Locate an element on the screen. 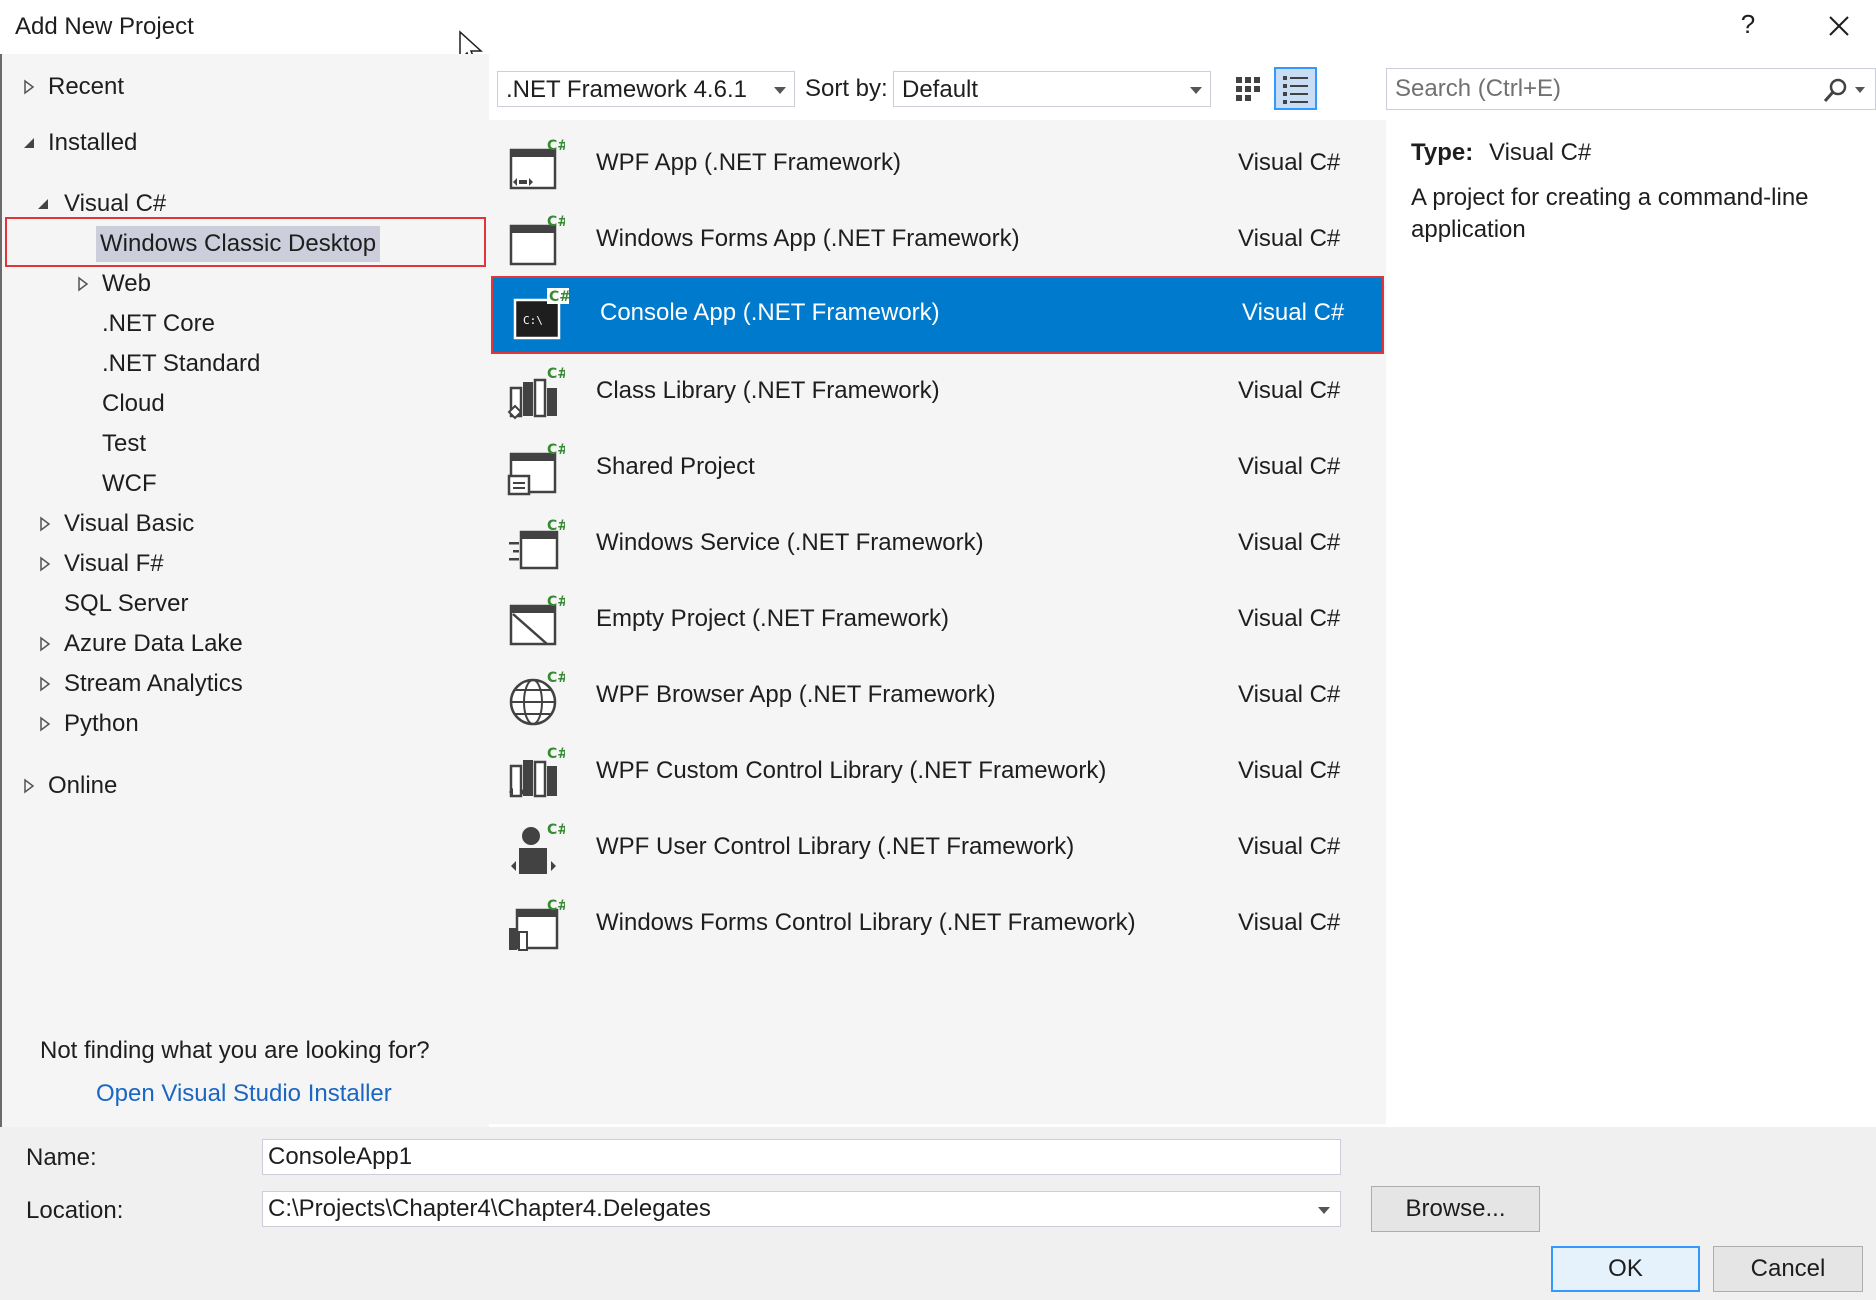 This screenshot has height=1300, width=1876. project-details-form: Name: Location: Browse... OK Cancel is located at coordinates (938, 1213).